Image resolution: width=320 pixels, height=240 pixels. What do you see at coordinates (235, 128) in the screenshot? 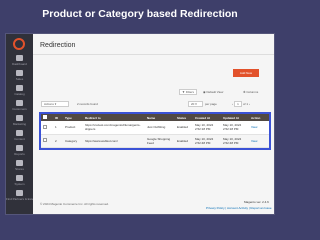
I see `cell-updated-at: May 10, 2024 2:52:18 PM` at bounding box center [235, 128].